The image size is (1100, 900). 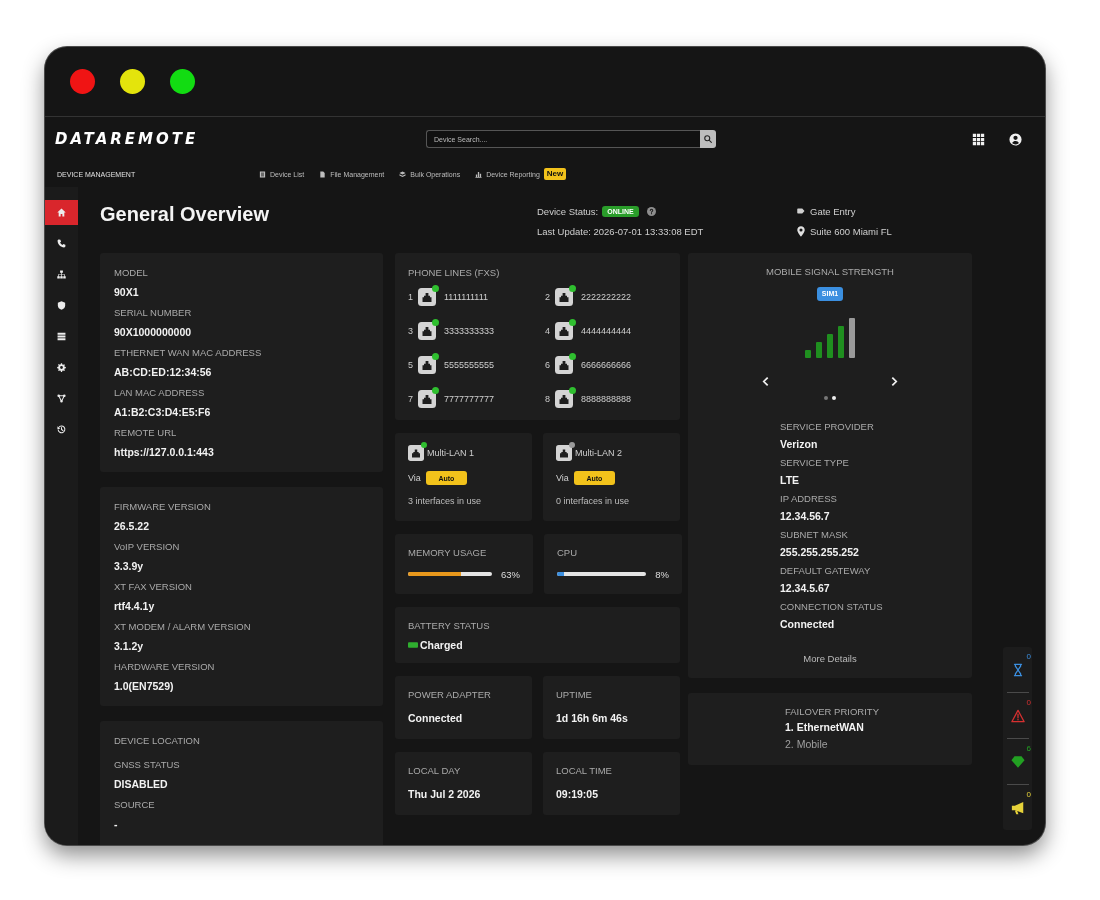 What do you see at coordinates (61, 212) in the screenshot?
I see `home-icon` at bounding box center [61, 212].